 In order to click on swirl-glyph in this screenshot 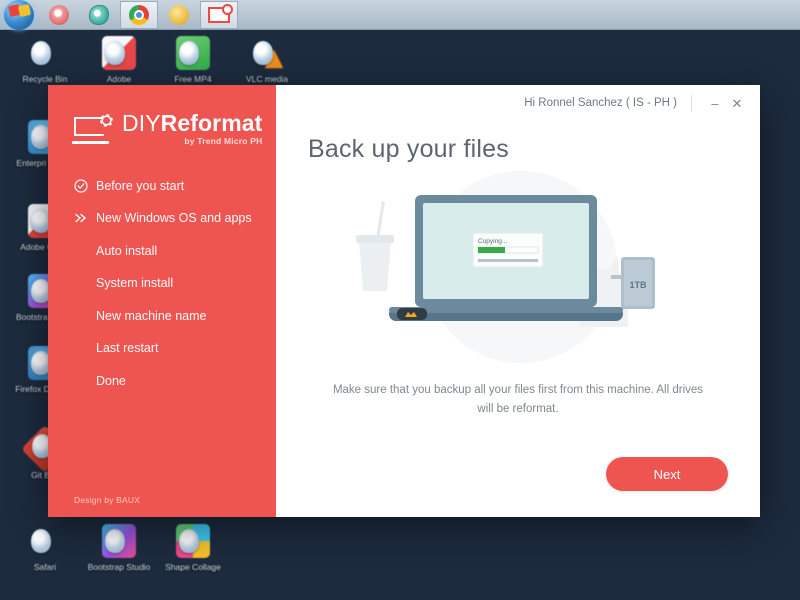, I will do `click(99, 14)`.